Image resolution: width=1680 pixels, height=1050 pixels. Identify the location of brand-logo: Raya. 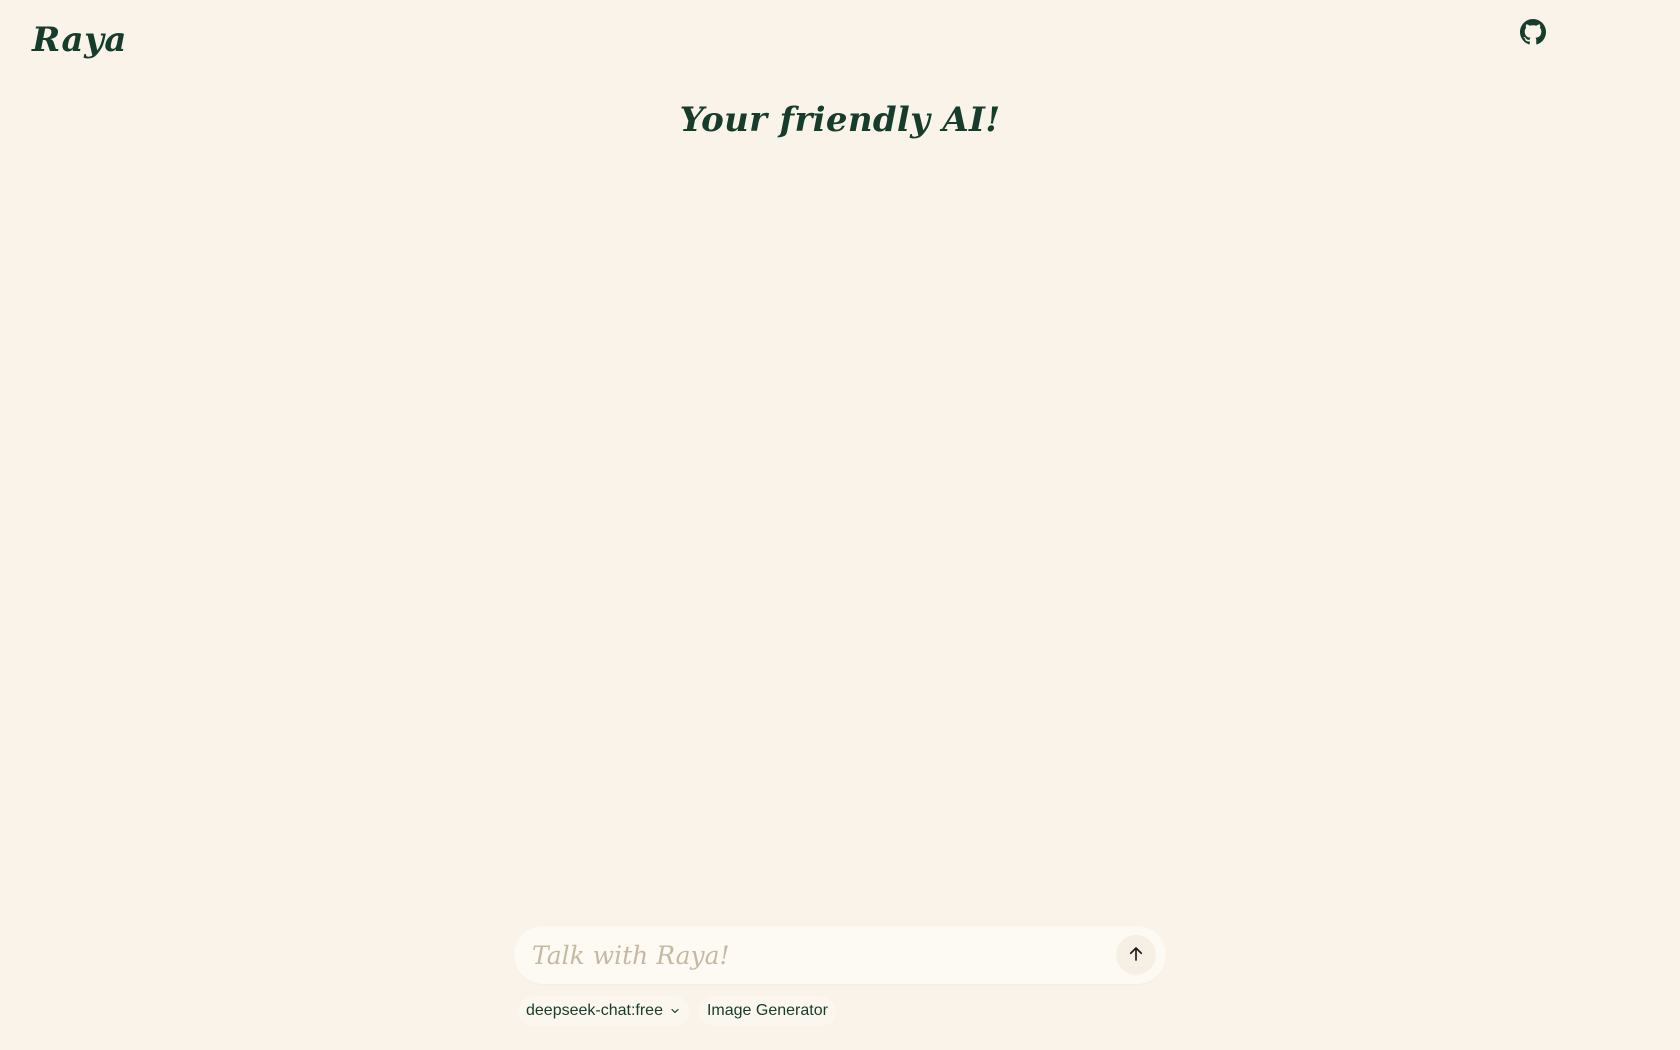
(79, 40).